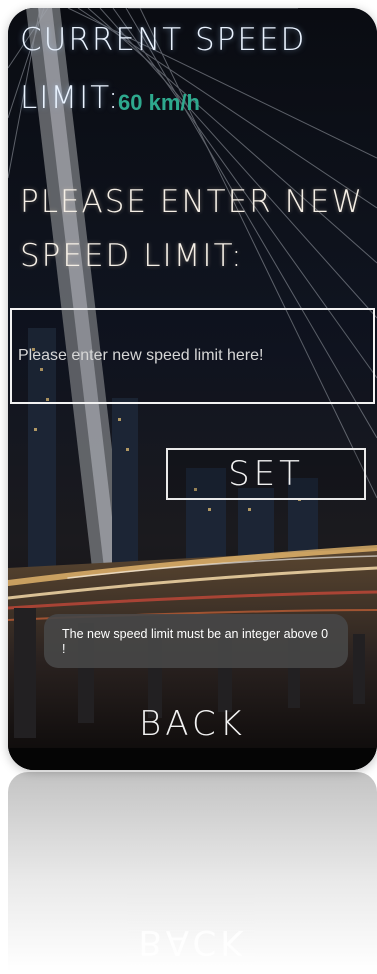  I want to click on back-button: BACK, so click(192, 726).